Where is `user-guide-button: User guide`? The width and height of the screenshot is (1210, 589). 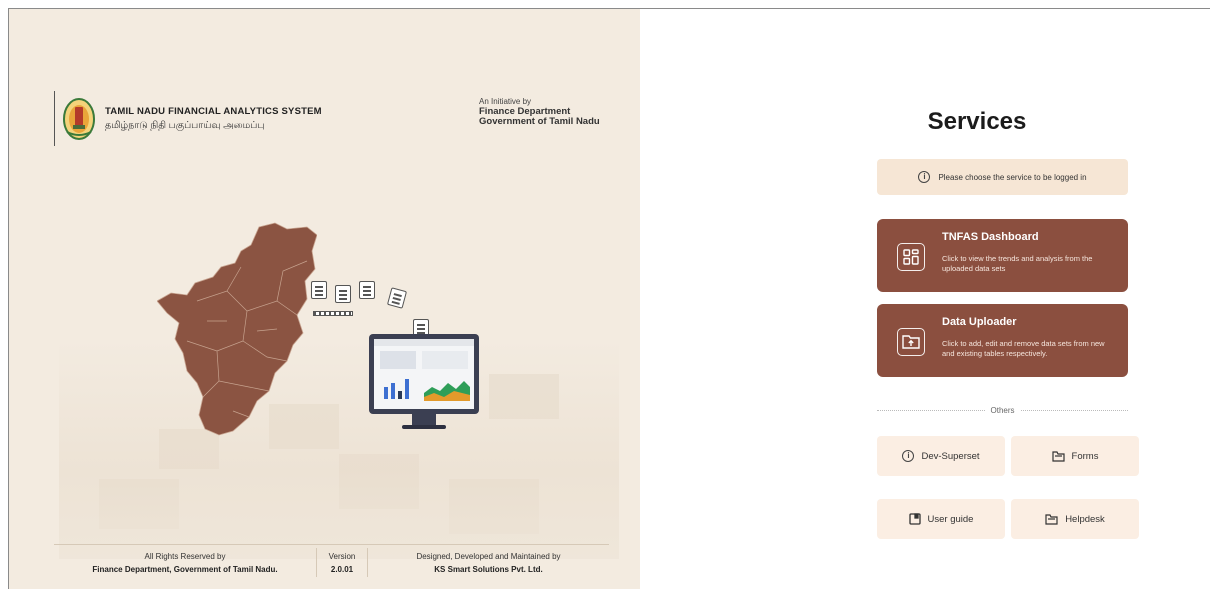 user-guide-button: User guide is located at coordinates (941, 519).